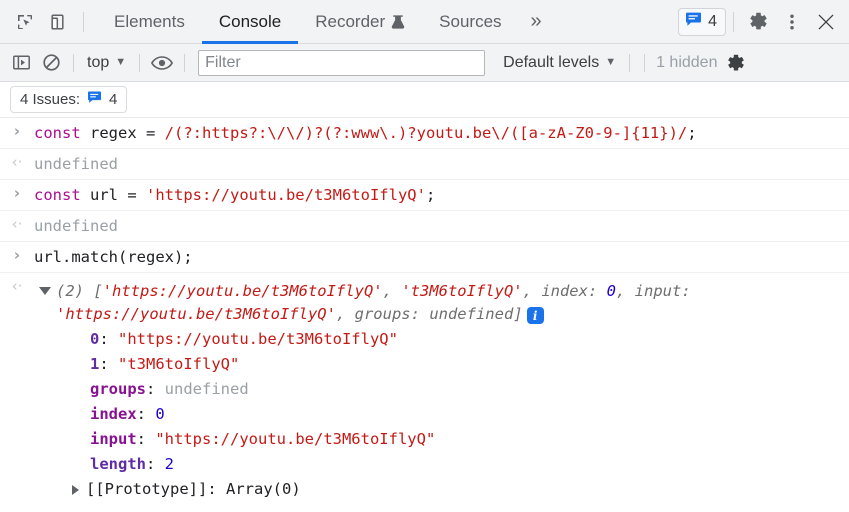 This screenshot has width=849, height=512. What do you see at coordinates (25, 22) in the screenshot?
I see `inspect-element-icon` at bounding box center [25, 22].